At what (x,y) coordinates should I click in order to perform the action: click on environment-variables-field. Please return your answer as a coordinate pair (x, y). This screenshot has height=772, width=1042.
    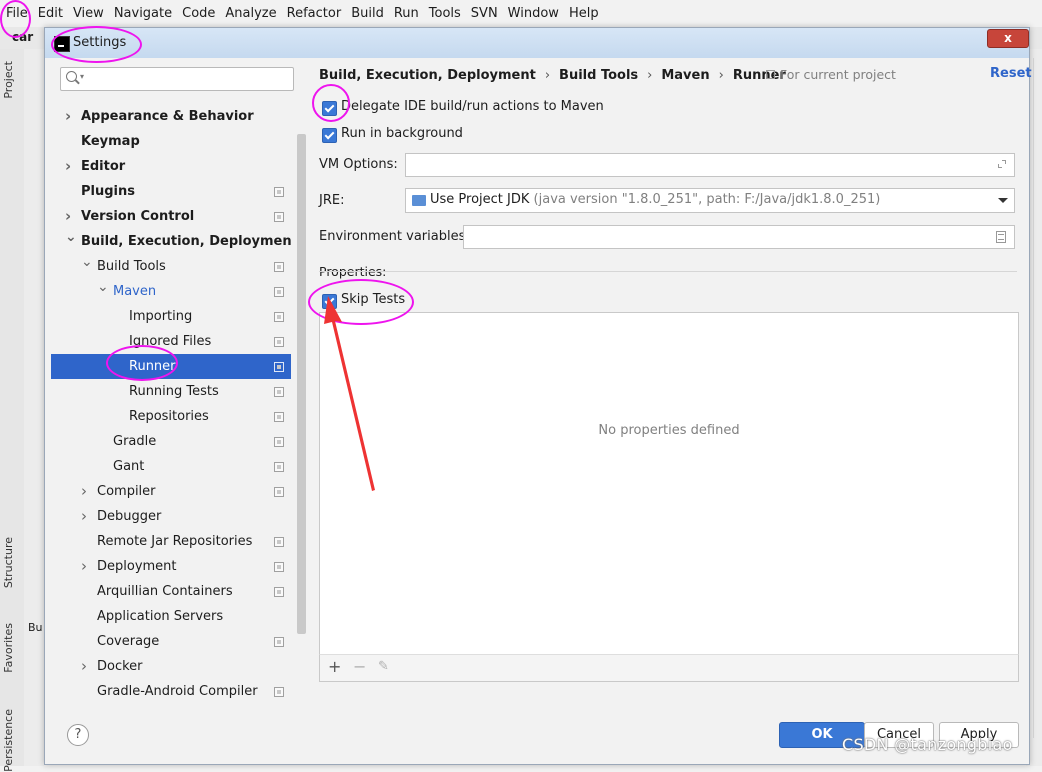
    Looking at the image, I should click on (739, 237).